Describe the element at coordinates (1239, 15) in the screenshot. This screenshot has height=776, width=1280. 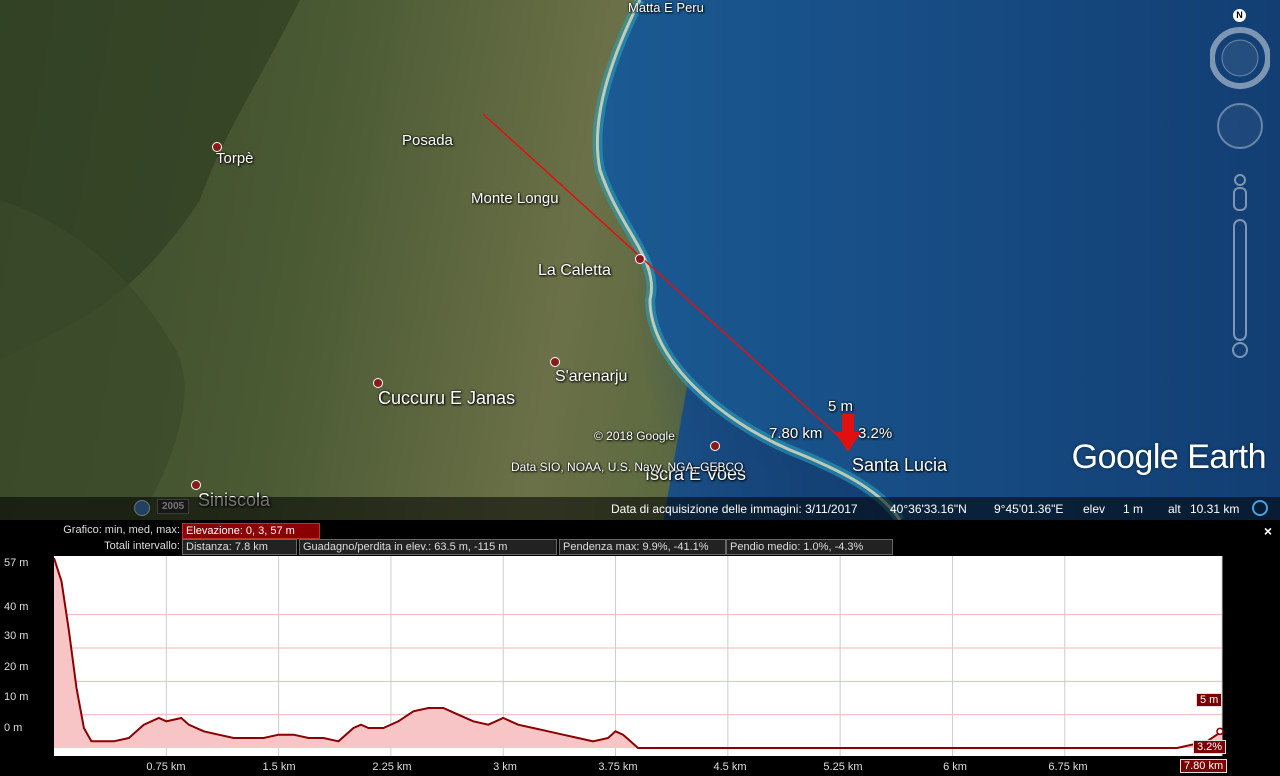
I see `north-button: N` at that location.